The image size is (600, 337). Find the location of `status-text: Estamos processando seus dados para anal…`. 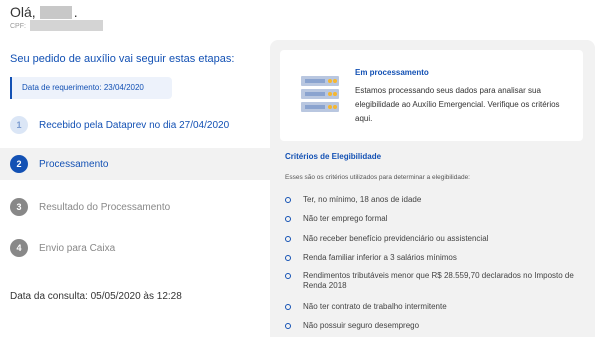

status-text: Estamos processando seus dados para anal… is located at coordinates (457, 104).